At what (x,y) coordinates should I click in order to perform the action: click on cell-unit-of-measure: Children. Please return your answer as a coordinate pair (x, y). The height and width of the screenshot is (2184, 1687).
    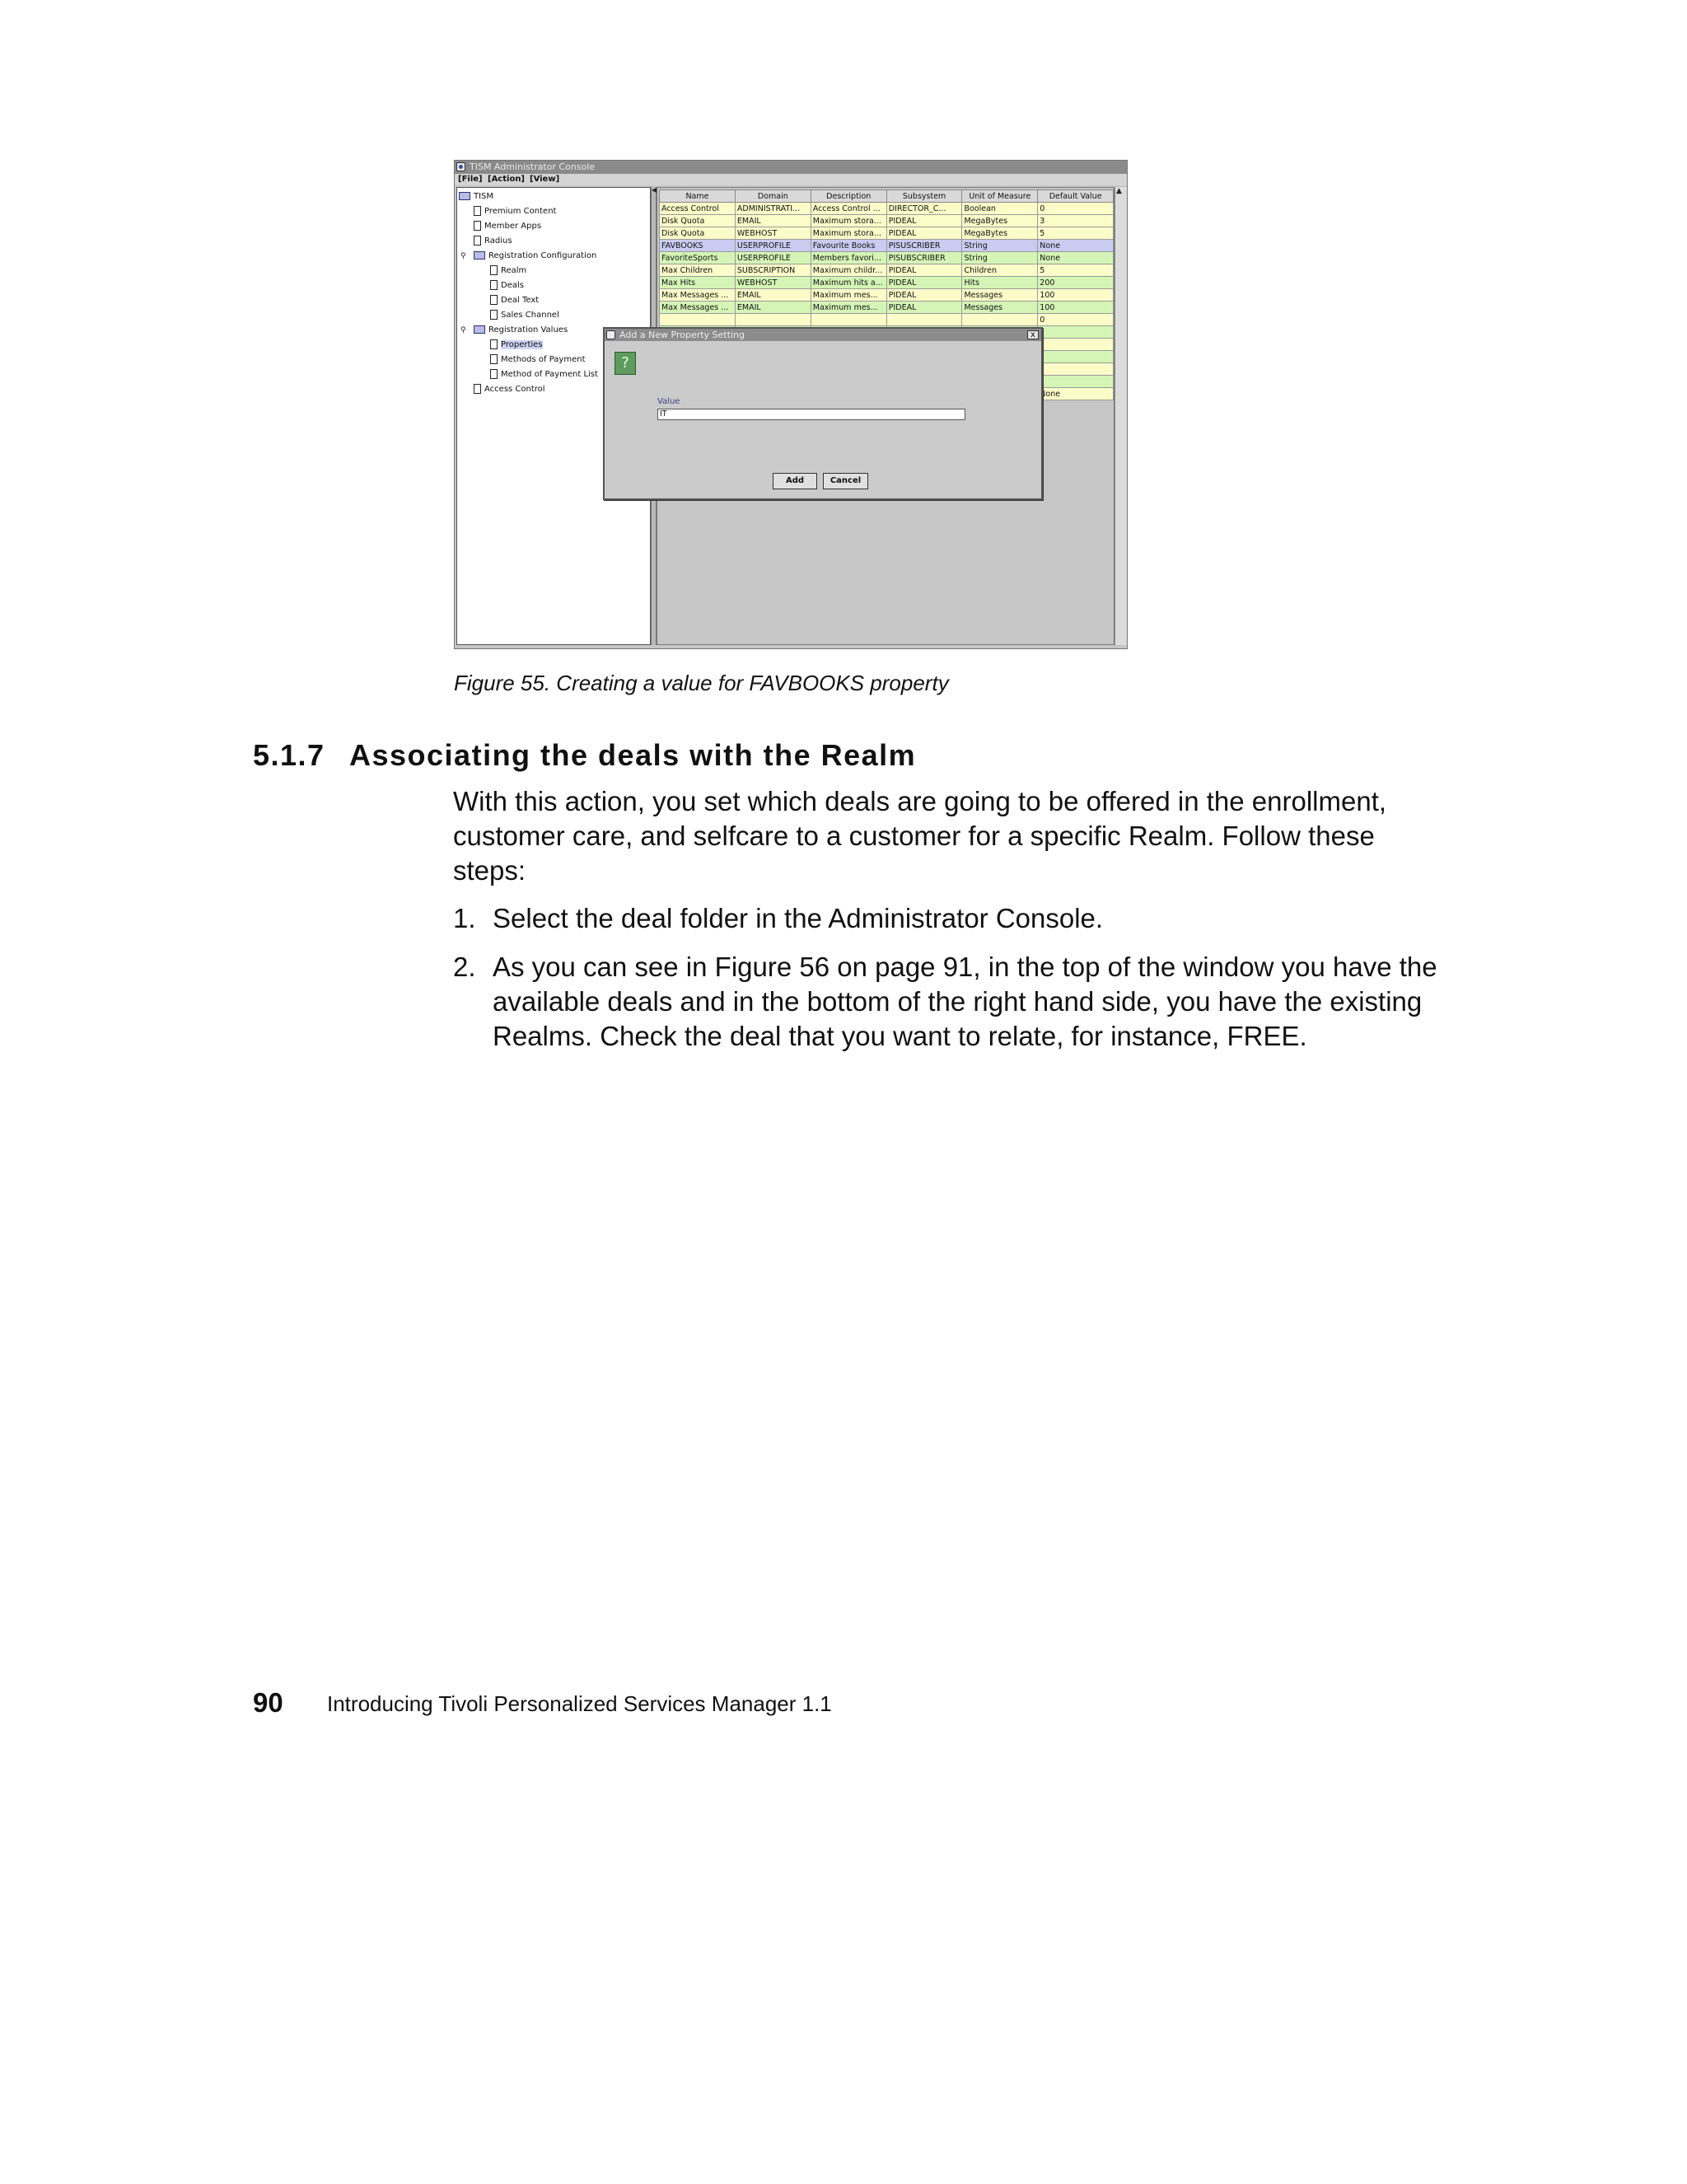
    Looking at the image, I should click on (1000, 270).